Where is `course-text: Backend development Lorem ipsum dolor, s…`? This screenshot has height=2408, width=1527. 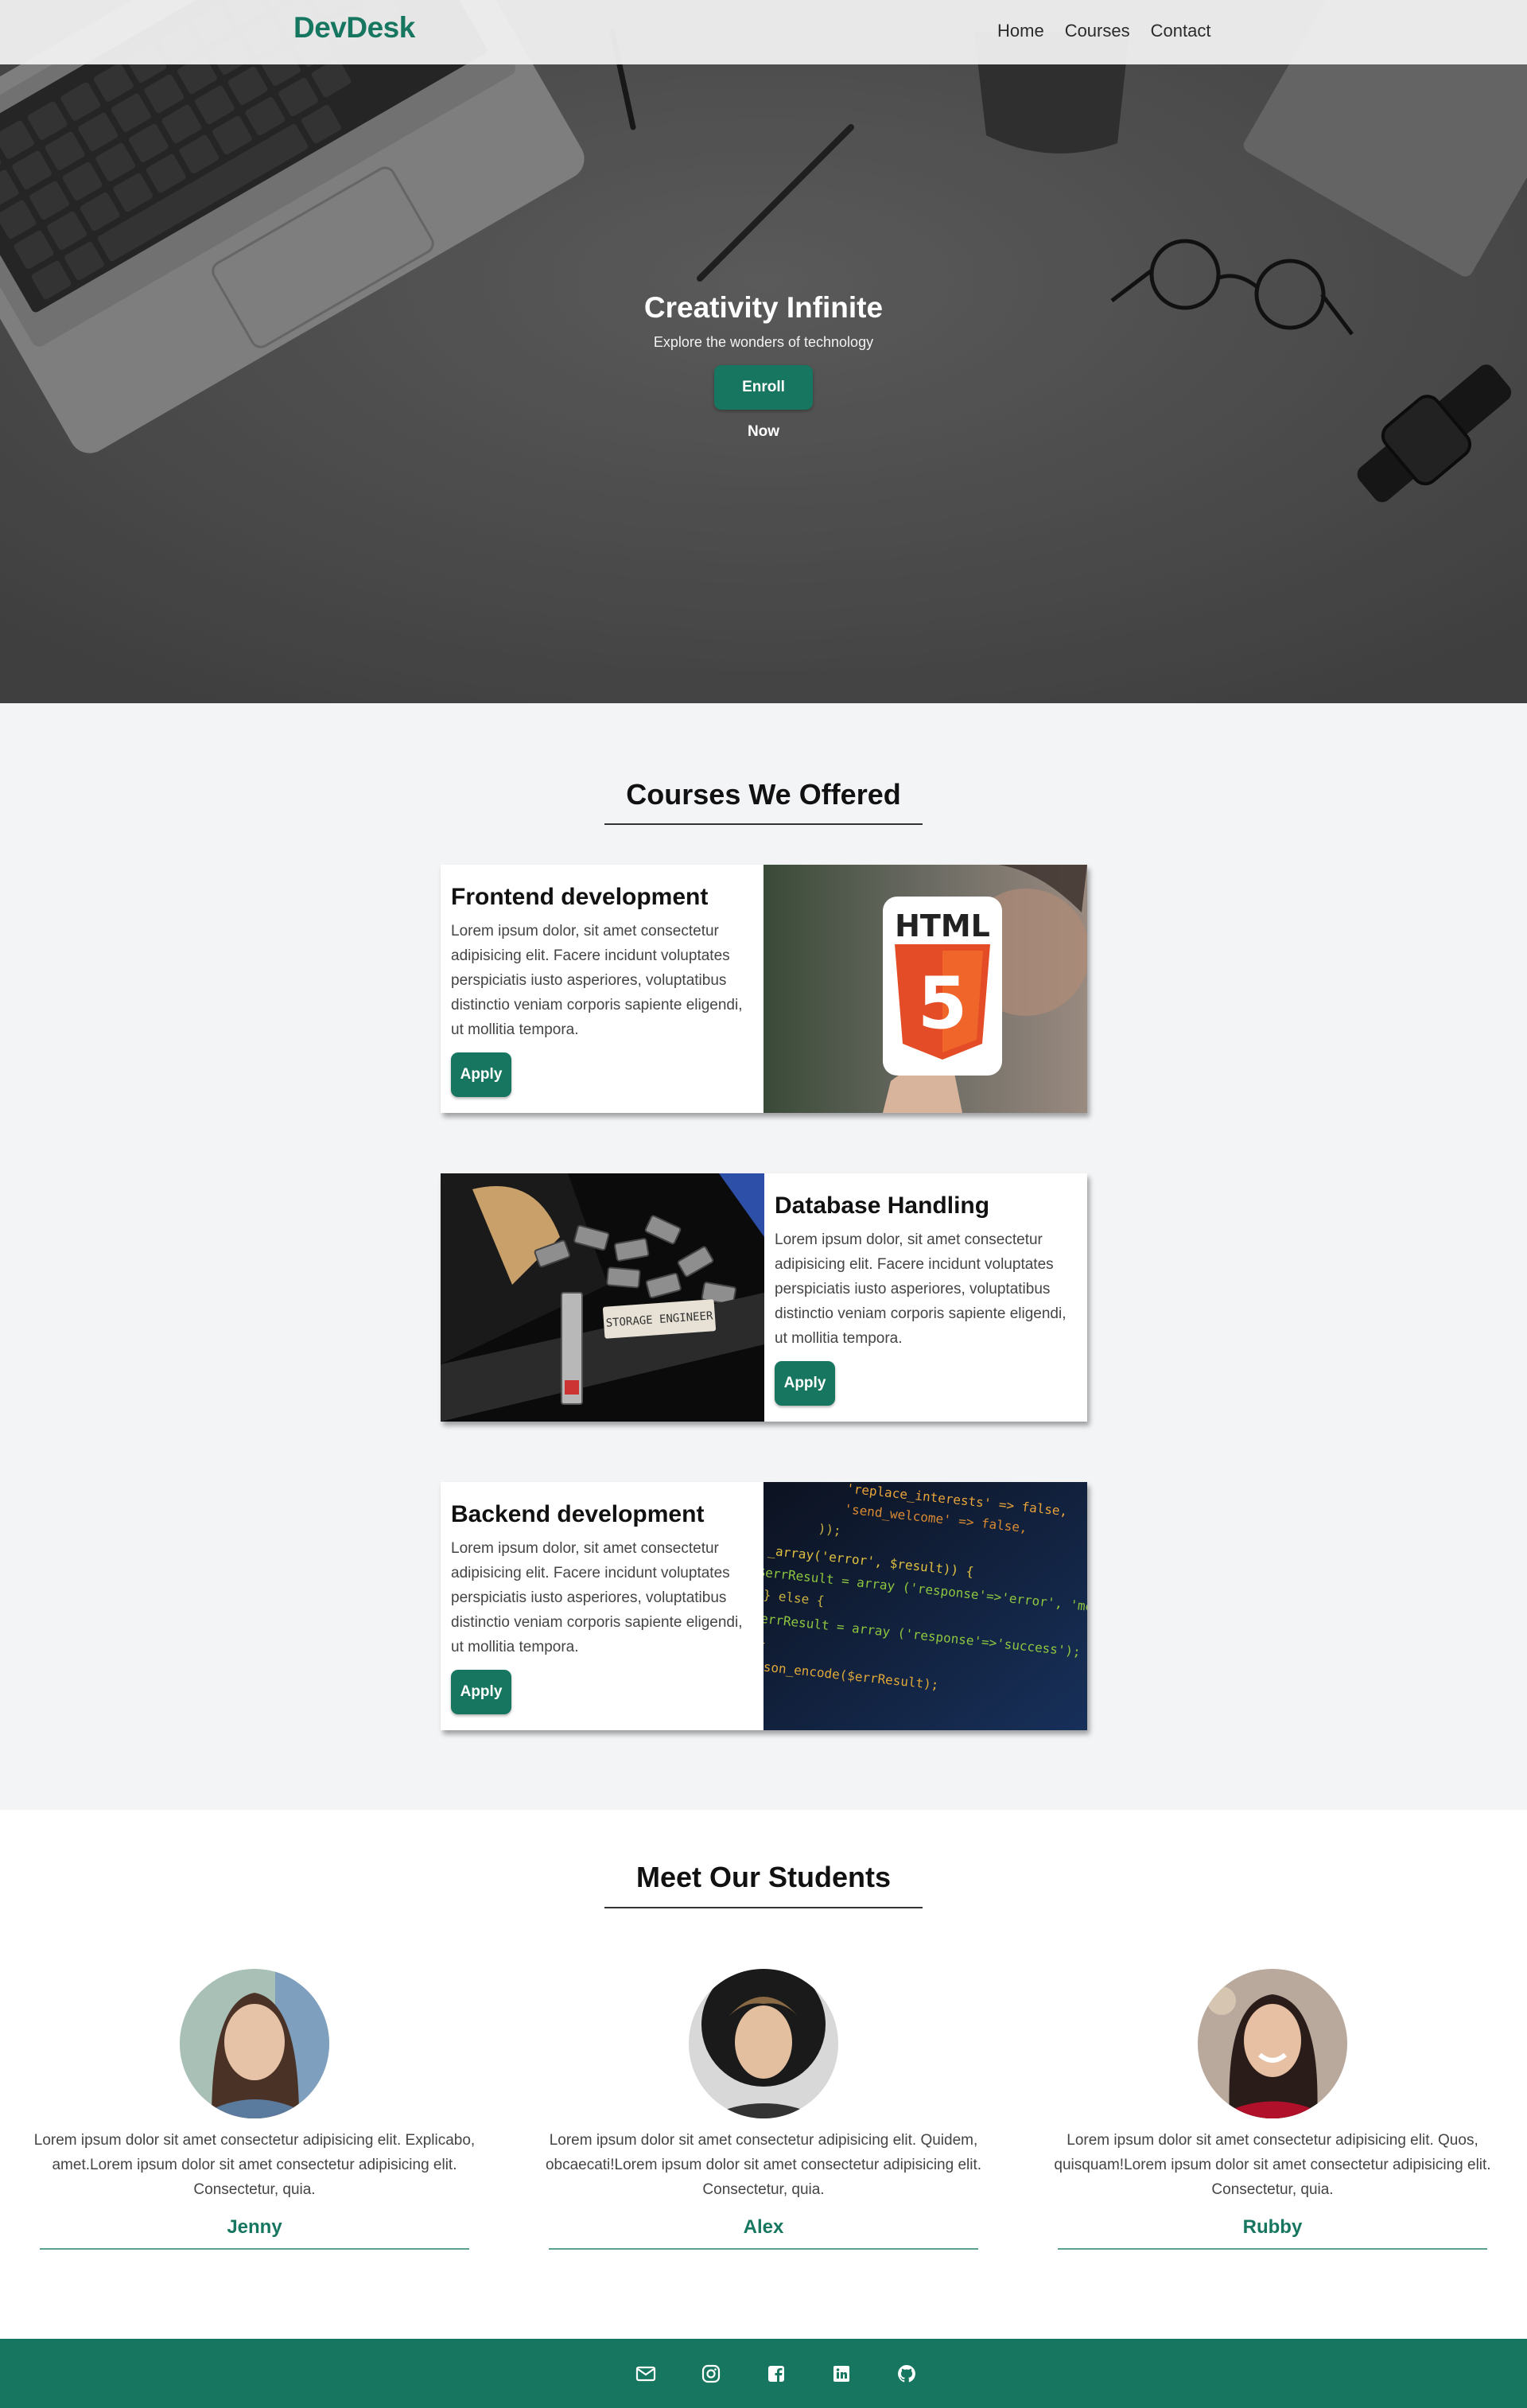 course-text: Backend development Lorem ipsum dolor, s… is located at coordinates (602, 1606).